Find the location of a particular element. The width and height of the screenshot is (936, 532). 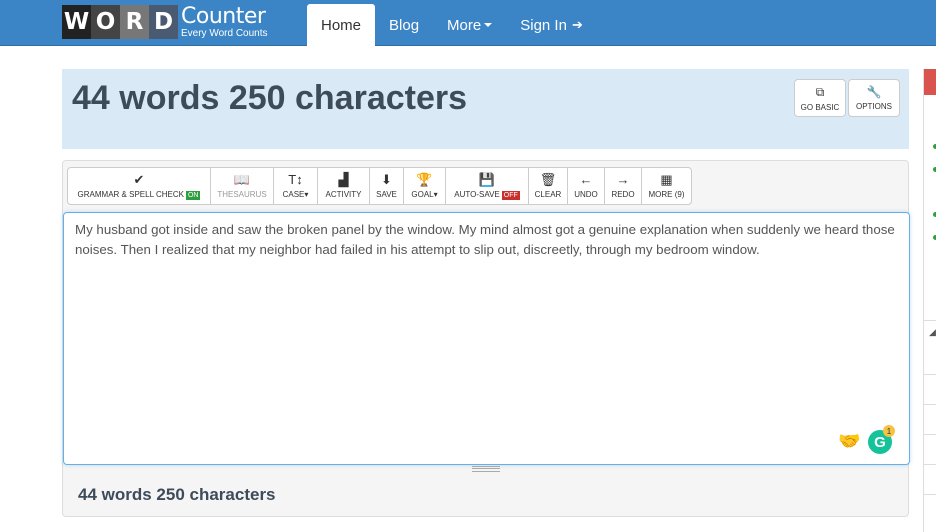

logo-text: Counter Every Word Counts is located at coordinates (224, 21).